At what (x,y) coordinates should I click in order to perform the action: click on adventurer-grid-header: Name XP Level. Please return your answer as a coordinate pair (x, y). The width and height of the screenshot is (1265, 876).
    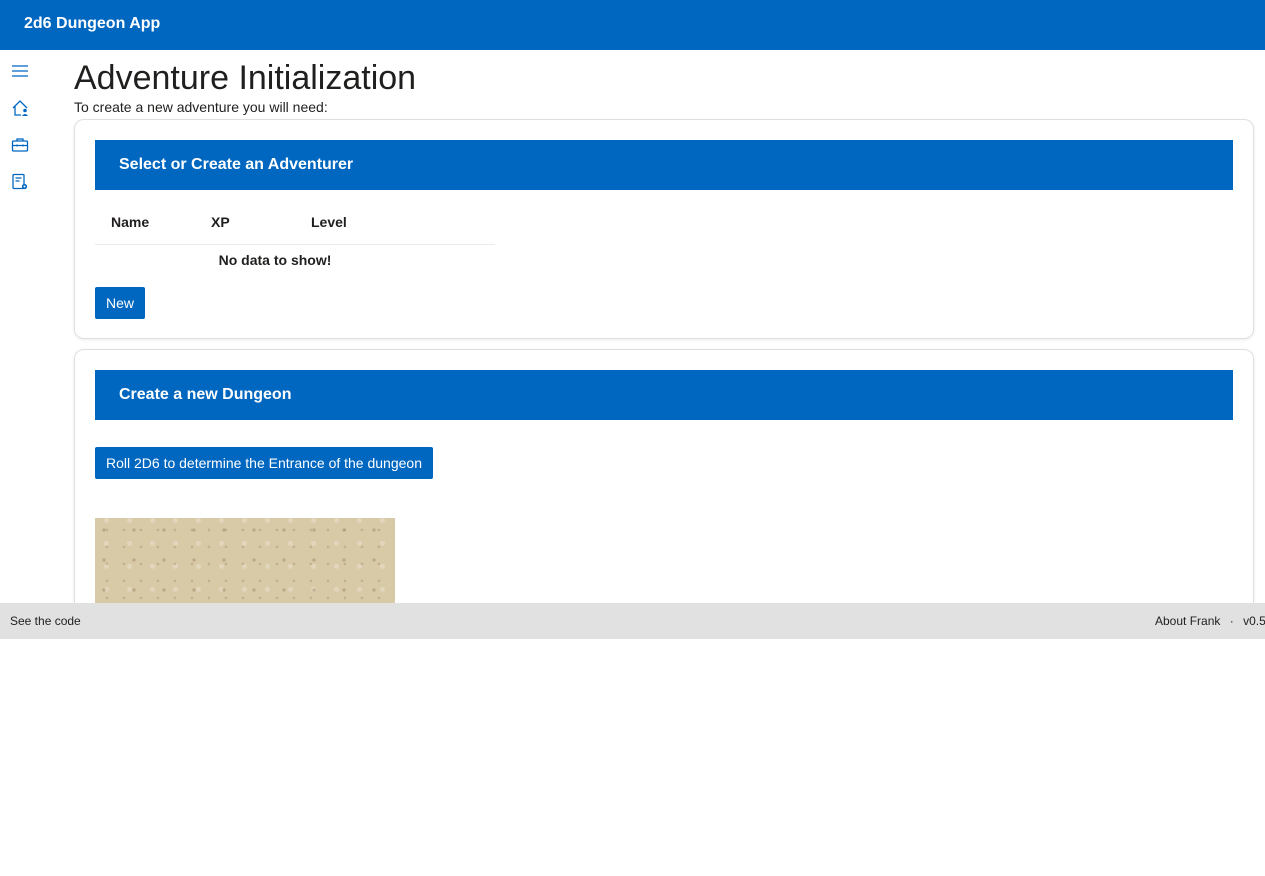
    Looking at the image, I should click on (295, 222).